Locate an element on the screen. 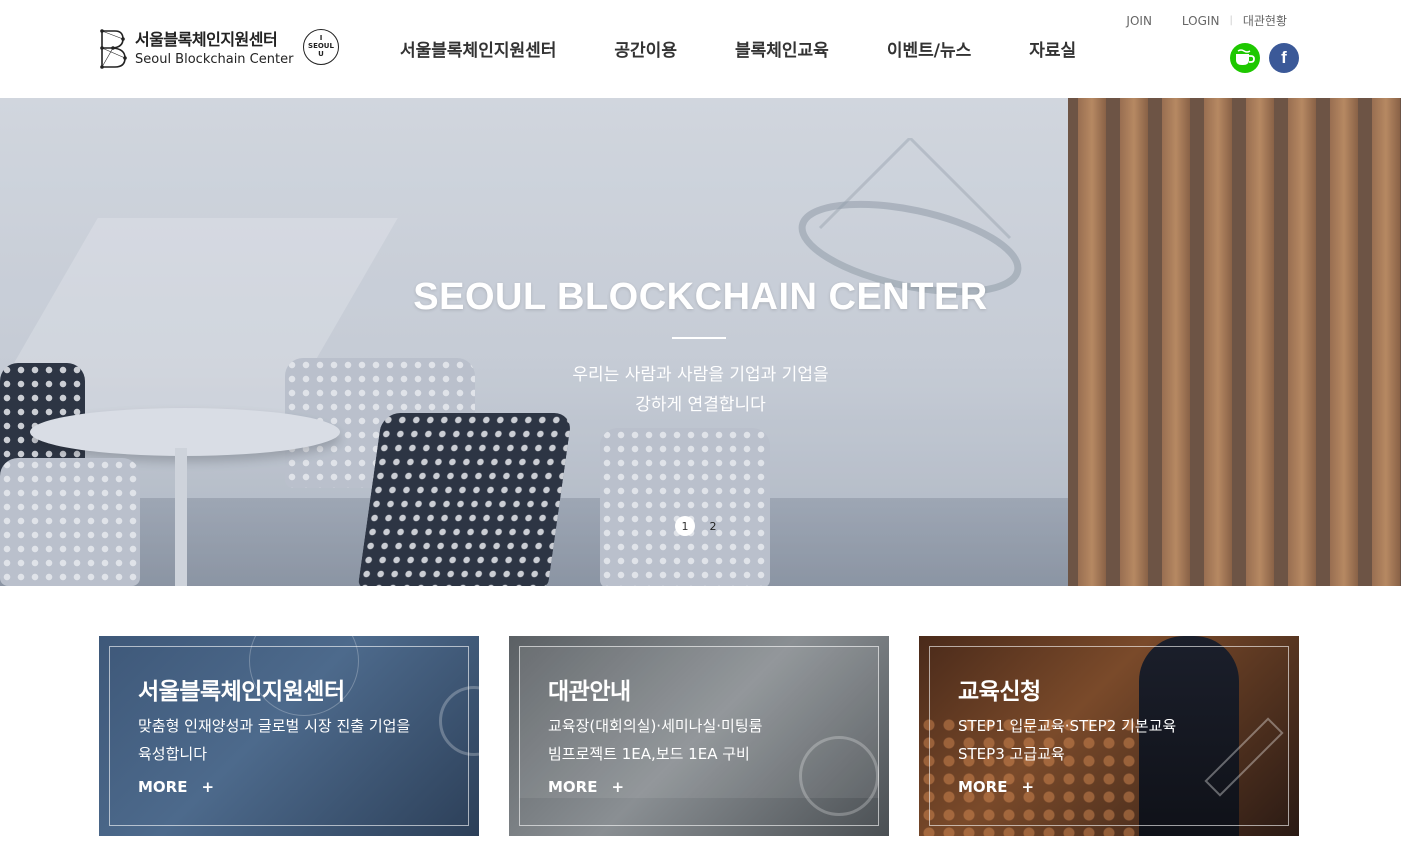 This screenshot has width=1401, height=860. nav-item-space: 공간이용 is located at coordinates (645, 48).